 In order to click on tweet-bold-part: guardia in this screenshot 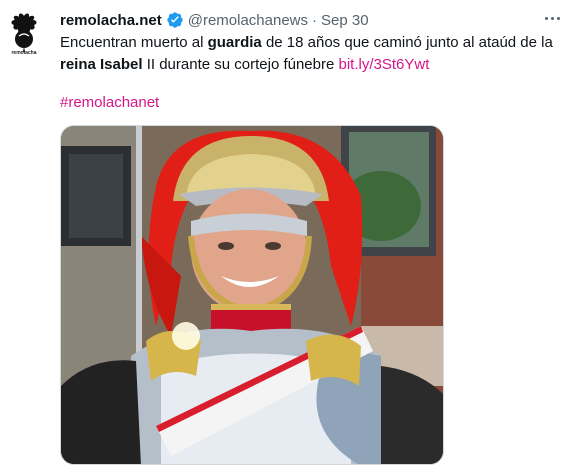, I will do `click(234, 42)`.